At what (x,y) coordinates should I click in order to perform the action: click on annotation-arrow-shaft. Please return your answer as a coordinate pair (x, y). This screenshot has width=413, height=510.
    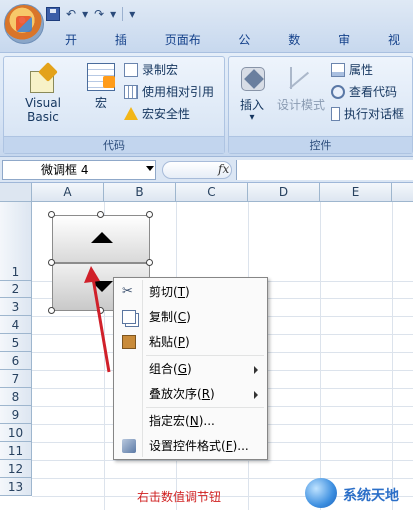
    Looking at the image, I should click on (101, 325).